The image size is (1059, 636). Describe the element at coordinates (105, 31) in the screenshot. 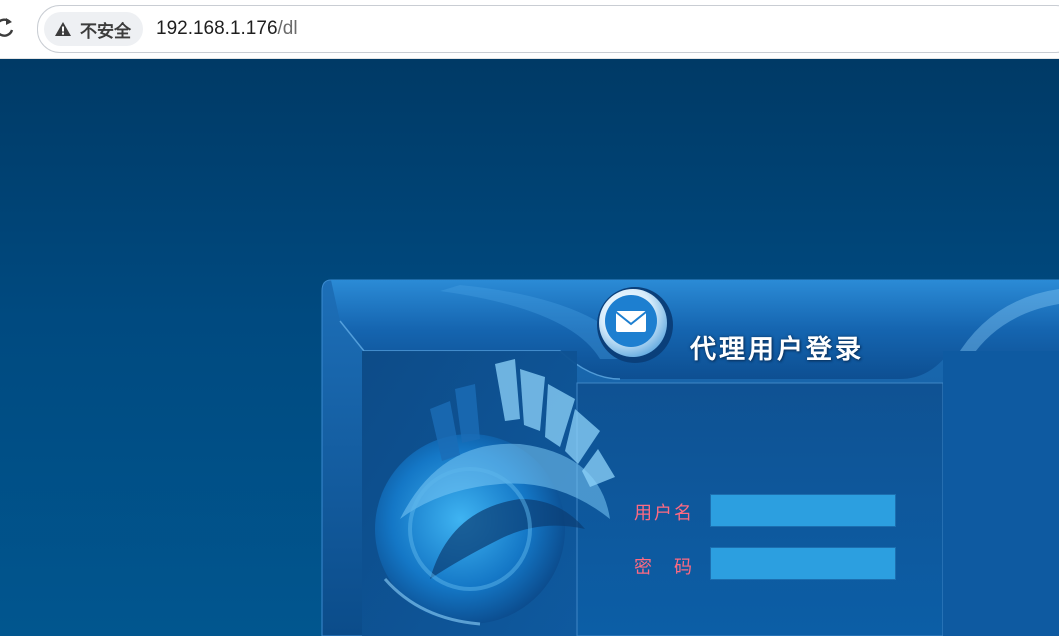

I see `security-label: 不安全` at that location.